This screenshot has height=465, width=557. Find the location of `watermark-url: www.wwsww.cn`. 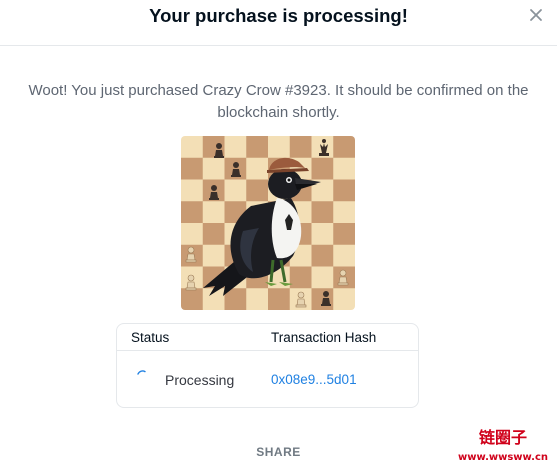

watermark-url: www.wwsww.cn is located at coordinates (503, 457).